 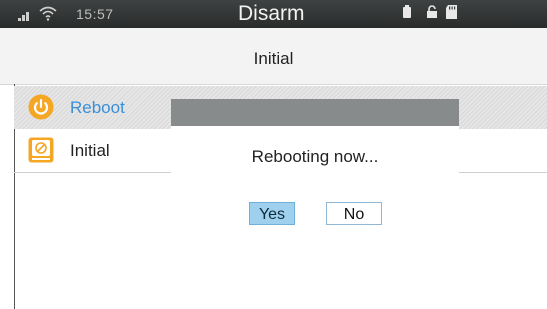 I want to click on menu-item-label: Initial, so click(x=90, y=150).